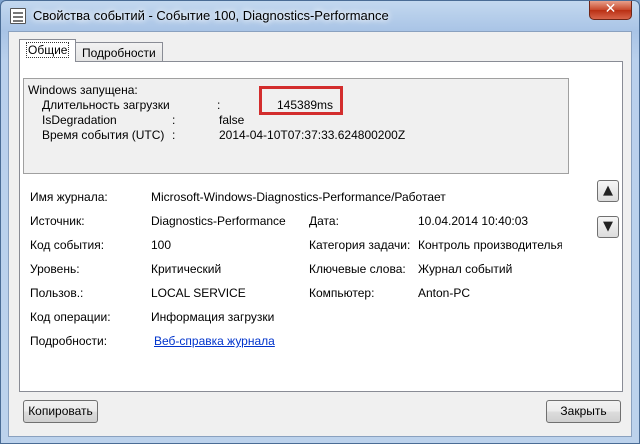 The image size is (640, 444). Describe the element at coordinates (79, 120) in the screenshot. I see `is-degradation-label: IsDegradation` at that location.